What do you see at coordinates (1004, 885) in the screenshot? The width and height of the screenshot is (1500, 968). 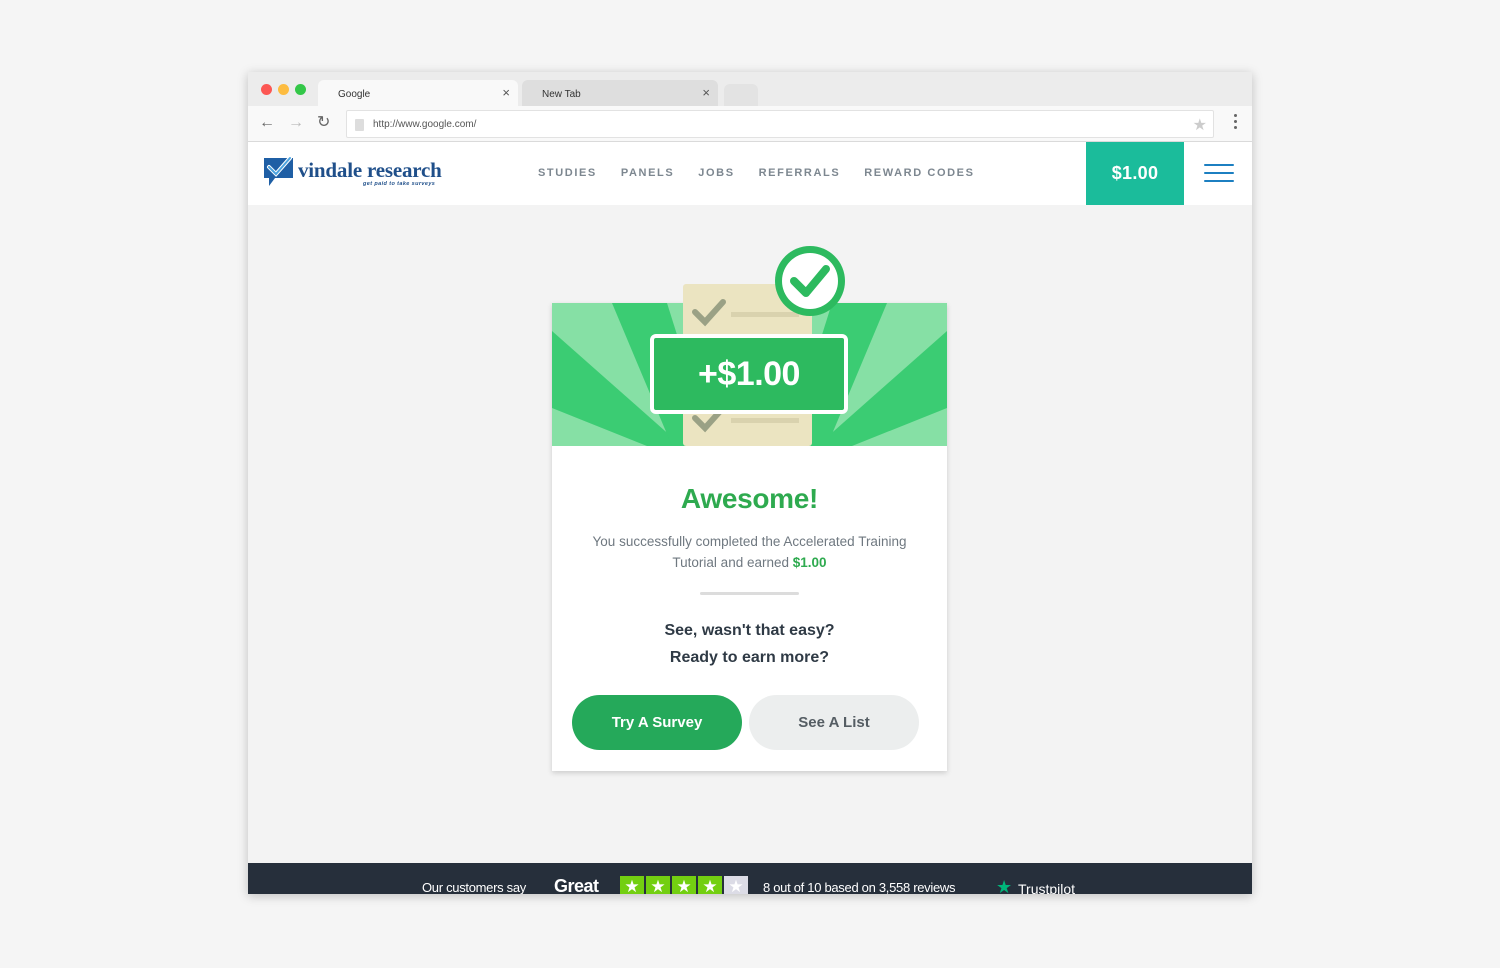 I see `trustpilot-star-icon: ★` at bounding box center [1004, 885].